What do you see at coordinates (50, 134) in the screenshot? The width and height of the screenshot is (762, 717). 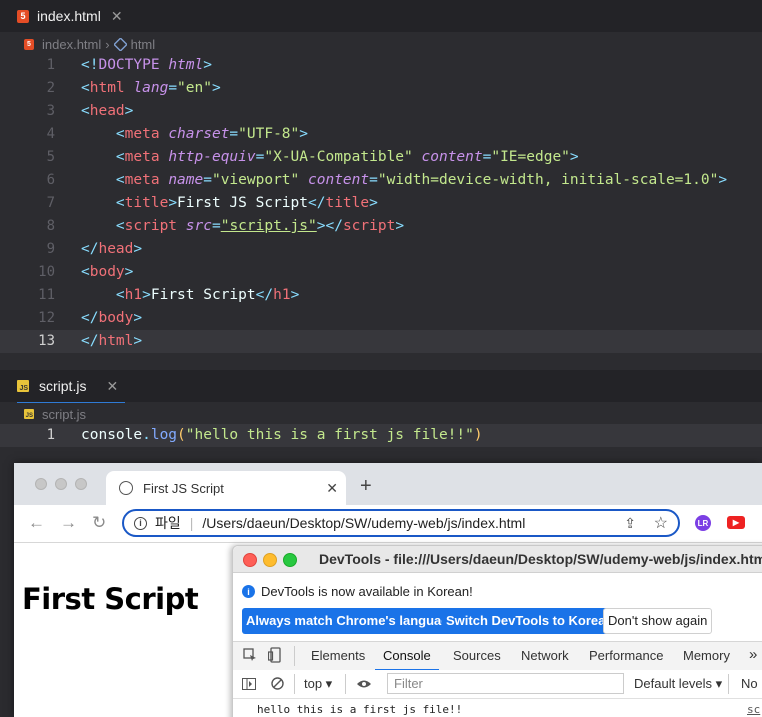 I see `line-number: 4` at bounding box center [50, 134].